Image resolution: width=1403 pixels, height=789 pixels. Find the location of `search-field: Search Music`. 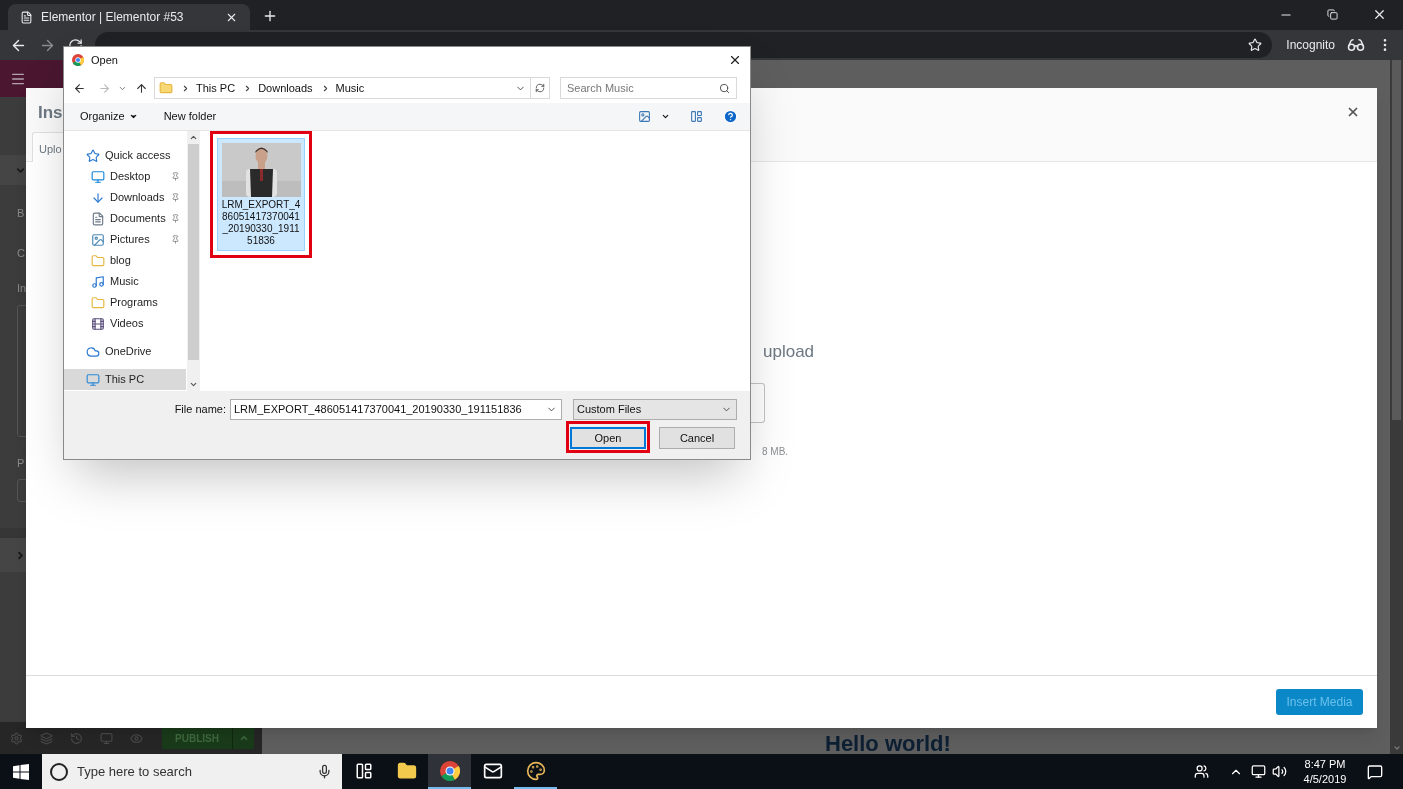

search-field: Search Music is located at coordinates (648, 88).